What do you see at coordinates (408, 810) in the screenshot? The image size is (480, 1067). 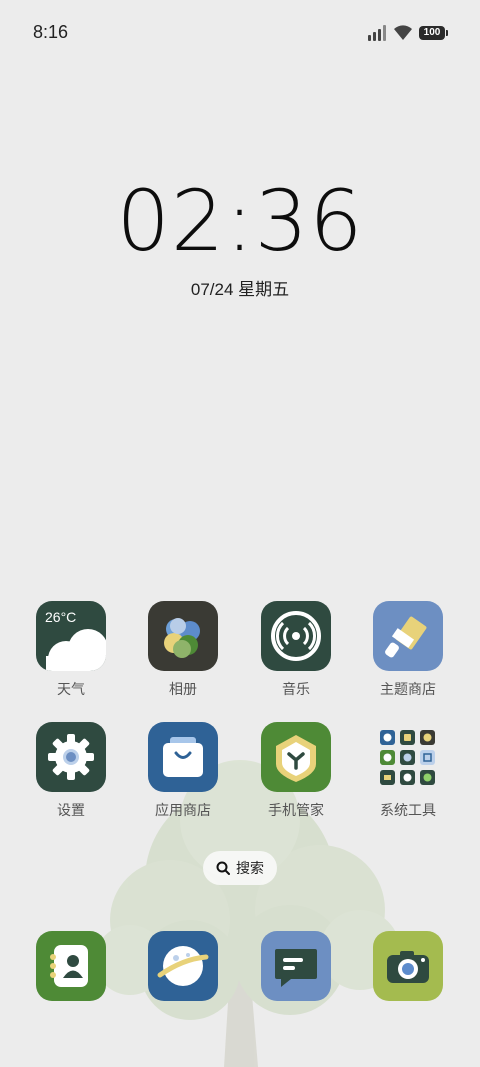 I see `app-label: 系统工具` at bounding box center [408, 810].